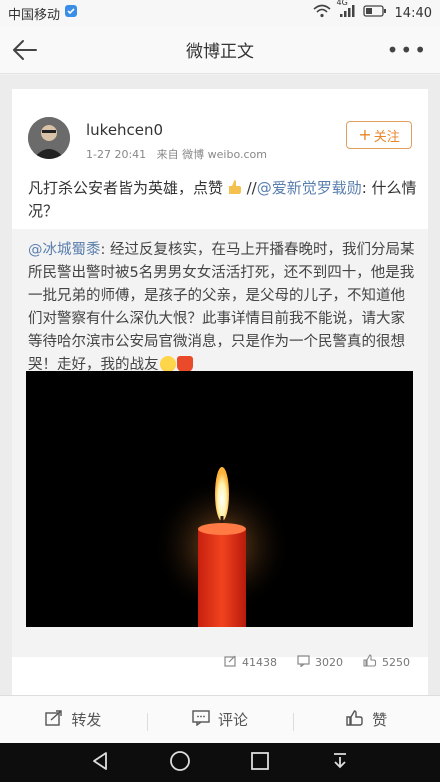 The height and width of the screenshot is (782, 440). Describe the element at coordinates (220, 662) in the screenshot. I see `repost-stats: 41438 3020 5250` at that location.